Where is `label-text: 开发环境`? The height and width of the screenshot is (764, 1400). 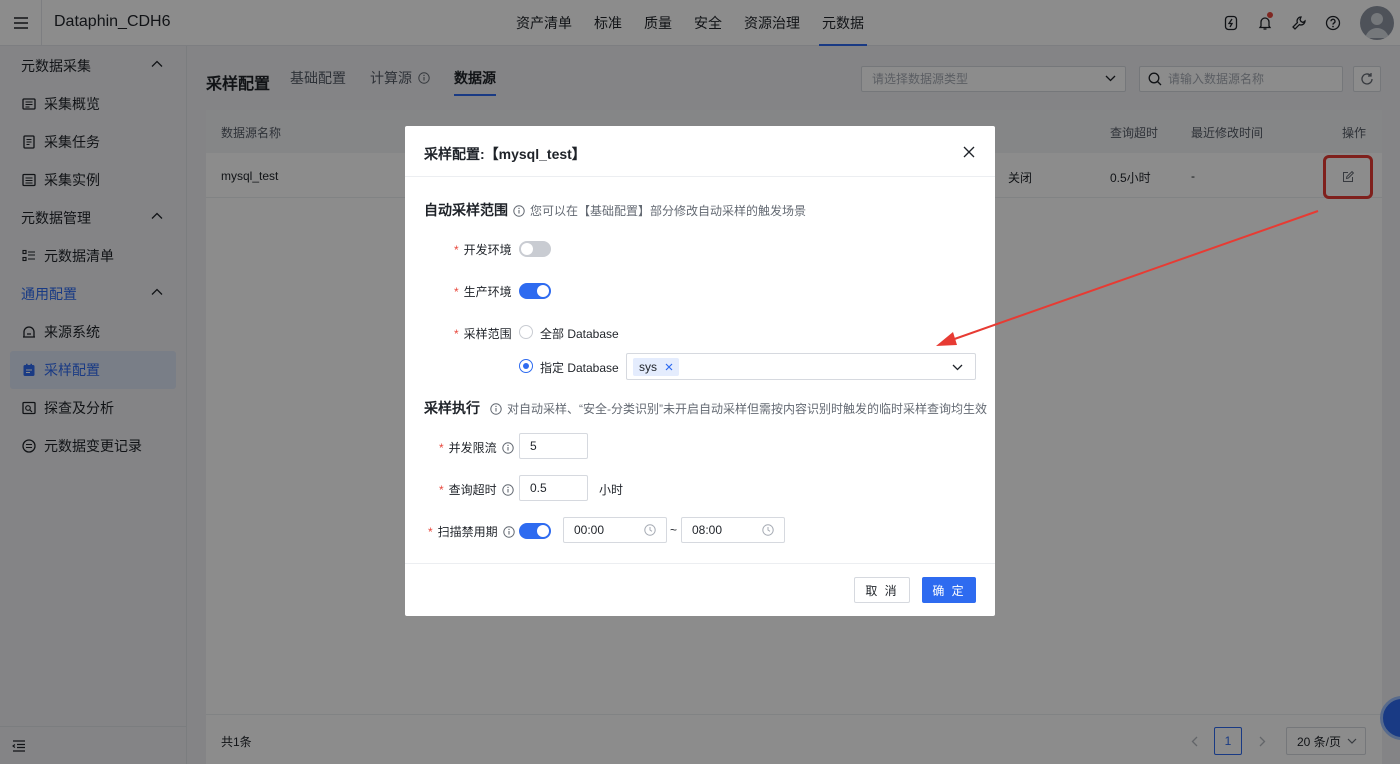 label-text: 开发环境 is located at coordinates (487, 250).